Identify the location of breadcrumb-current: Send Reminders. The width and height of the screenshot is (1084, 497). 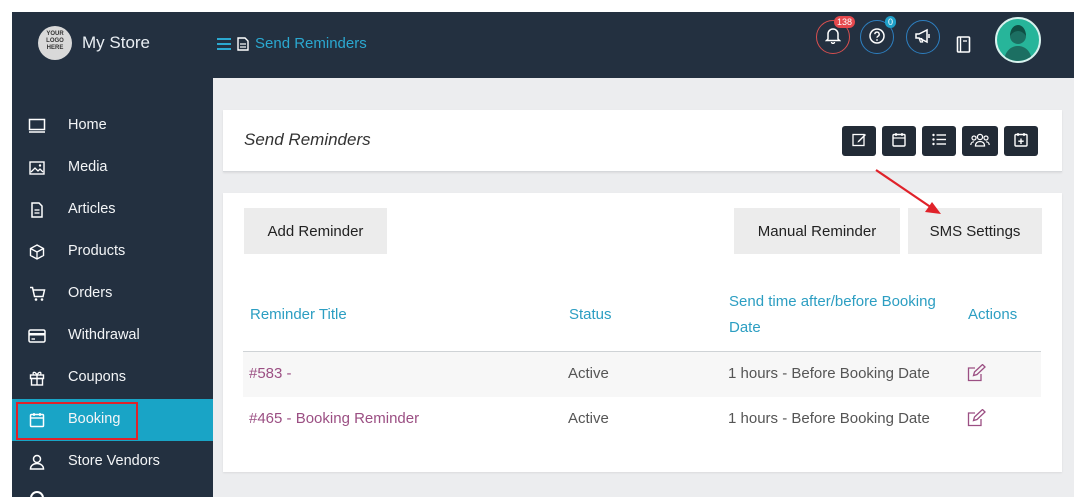
(311, 43).